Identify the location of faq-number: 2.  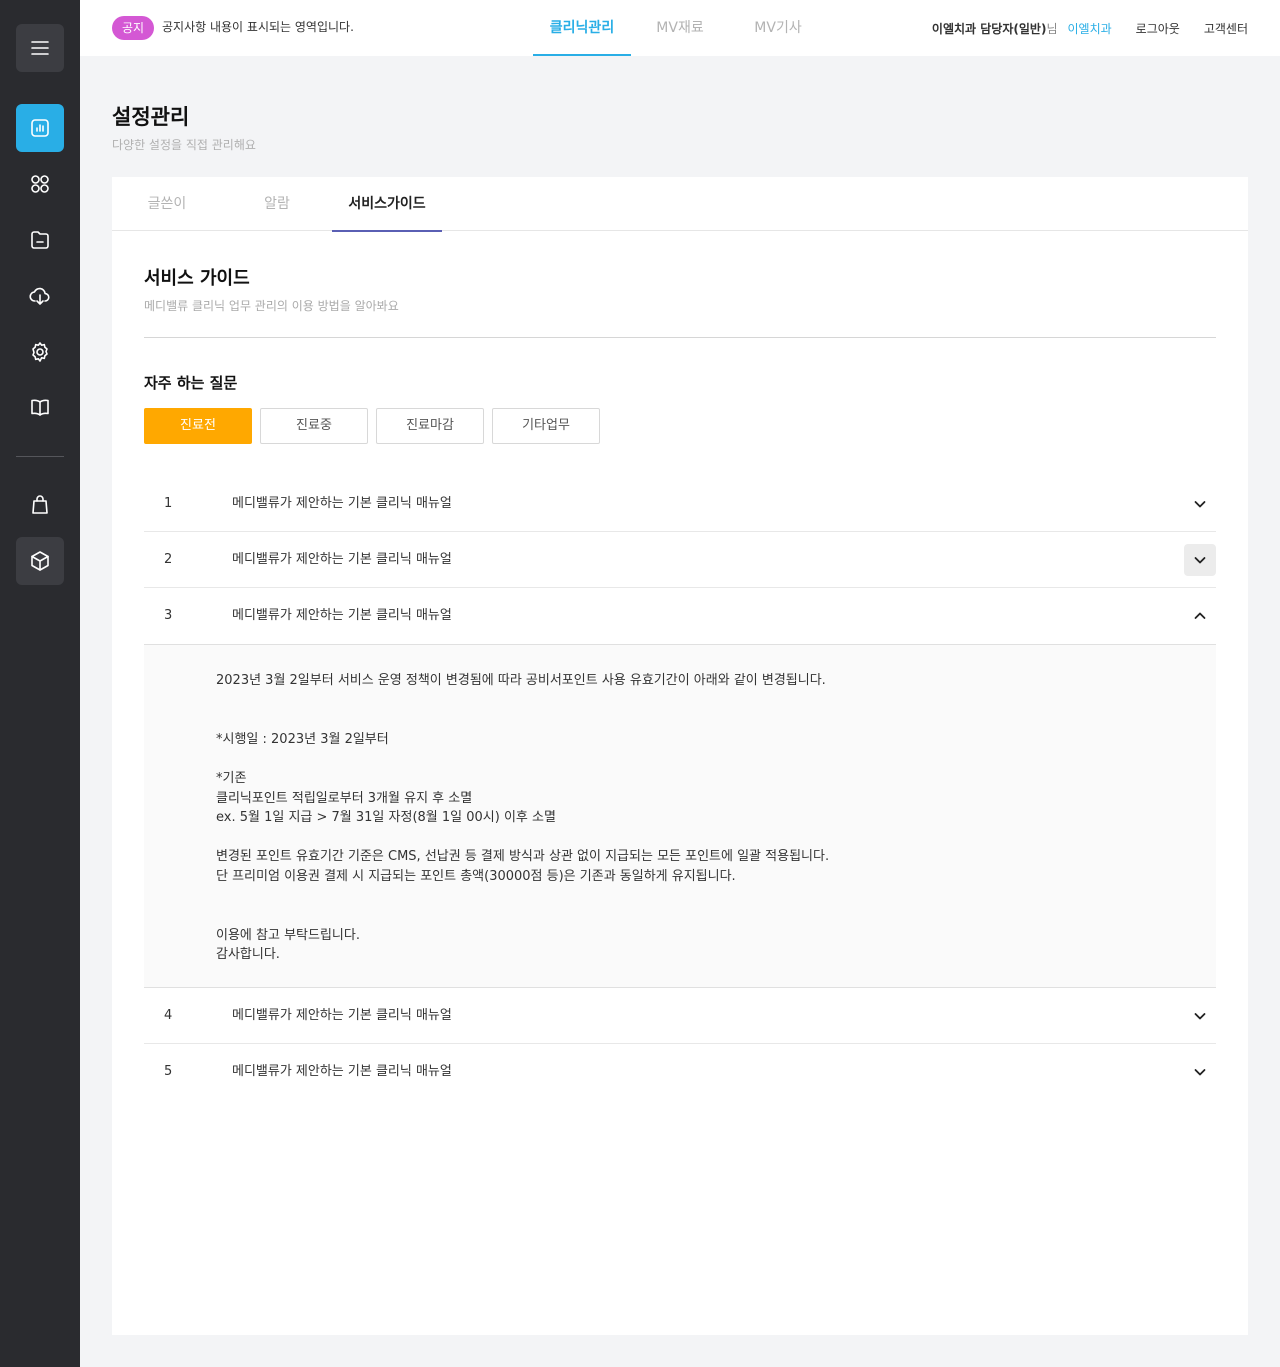
(168, 559).